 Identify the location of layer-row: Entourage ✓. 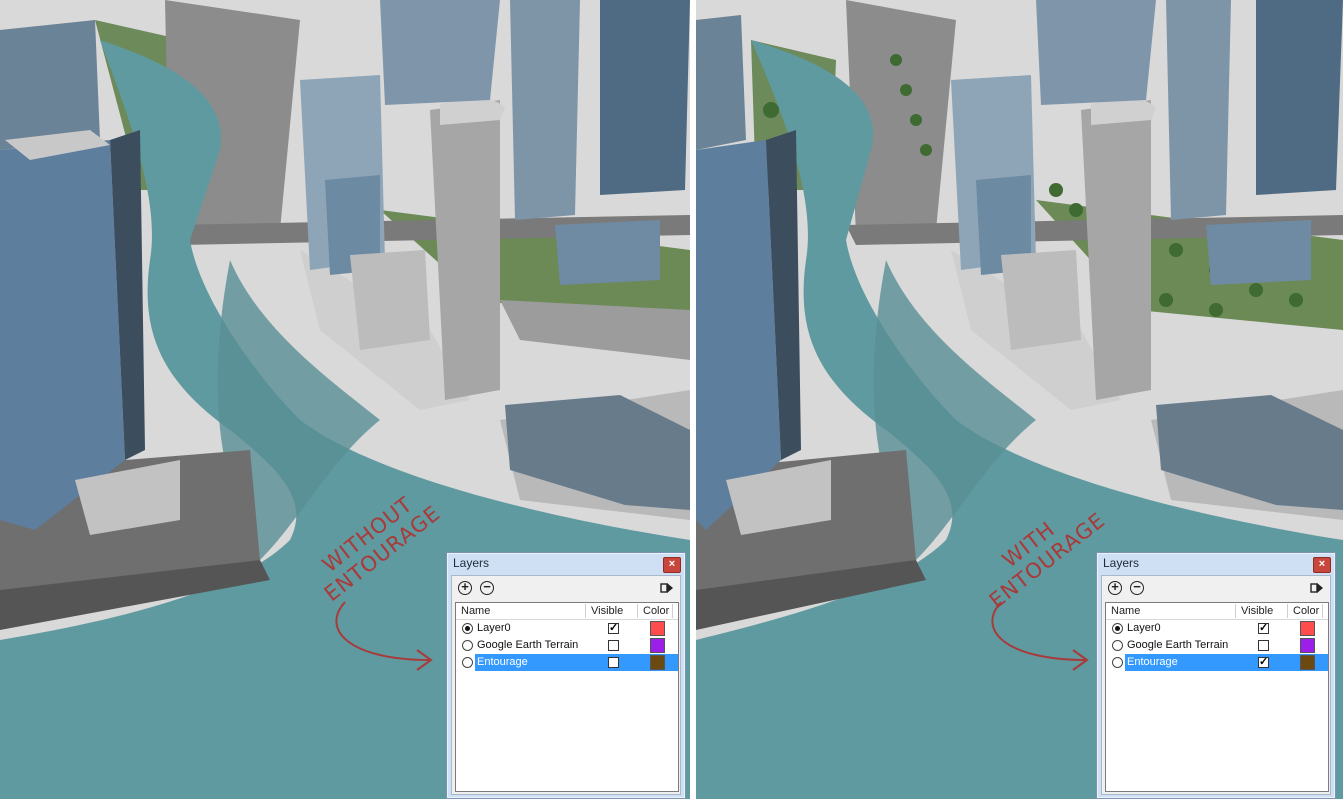
(1217, 662).